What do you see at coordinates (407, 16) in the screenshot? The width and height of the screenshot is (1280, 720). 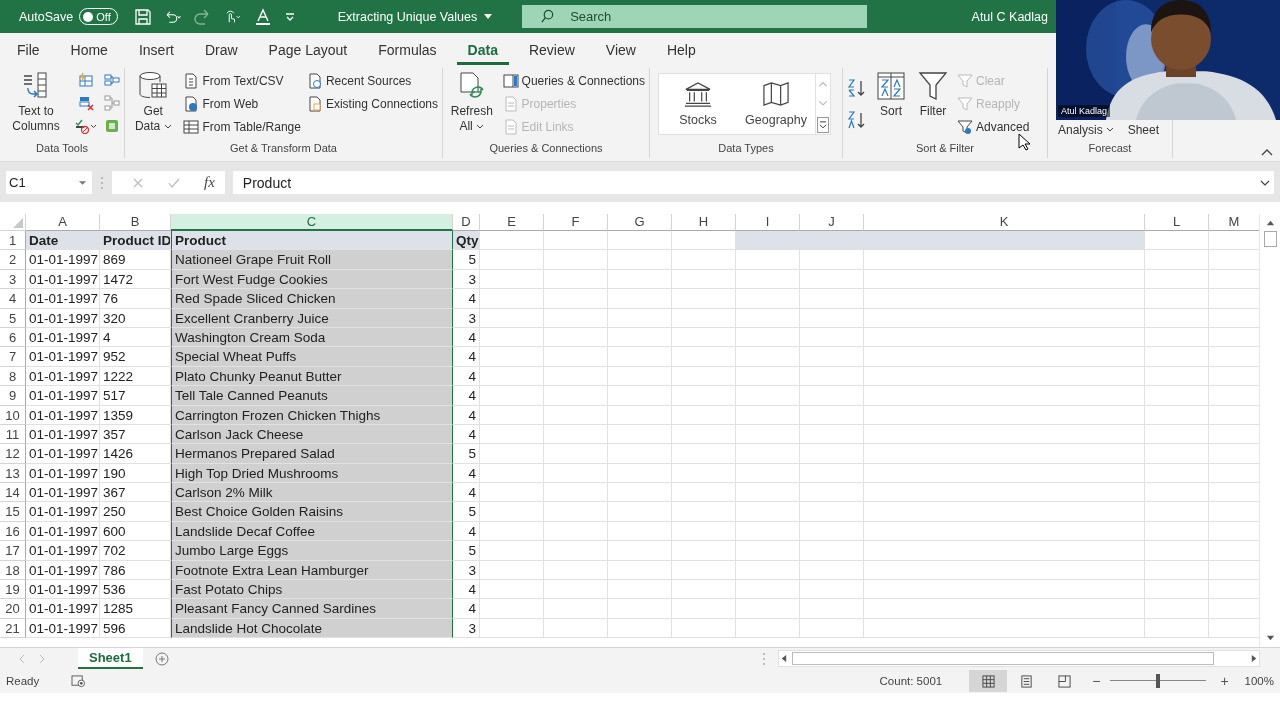 I see `document-title: Extracting Unique Values` at bounding box center [407, 16].